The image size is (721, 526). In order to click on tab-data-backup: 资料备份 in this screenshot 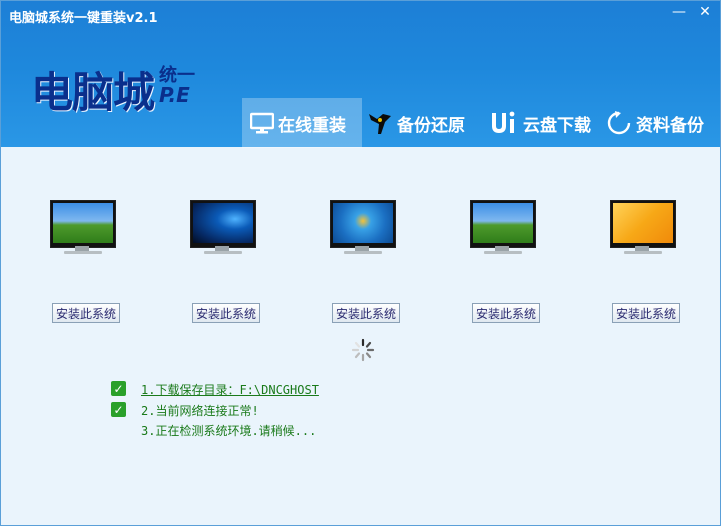, I will do `click(655, 123)`.